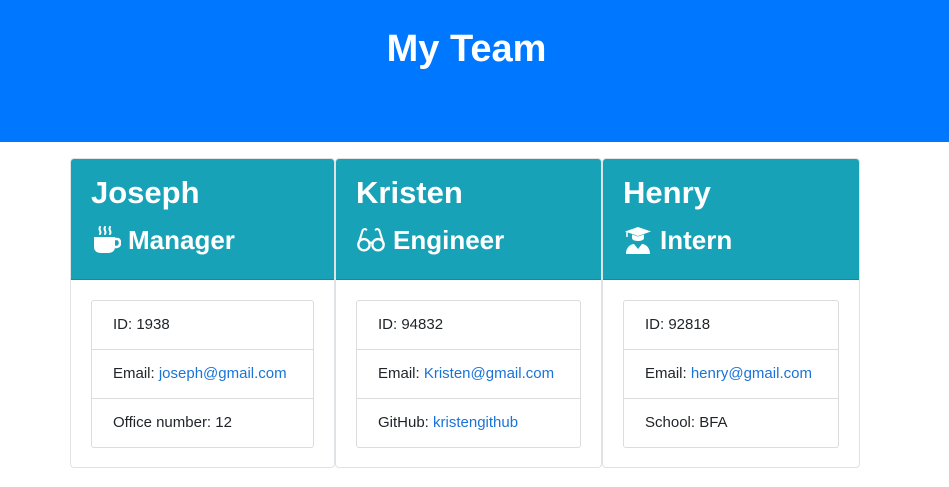 This screenshot has width=949, height=487. I want to click on employee-role: Manager, so click(163, 240).